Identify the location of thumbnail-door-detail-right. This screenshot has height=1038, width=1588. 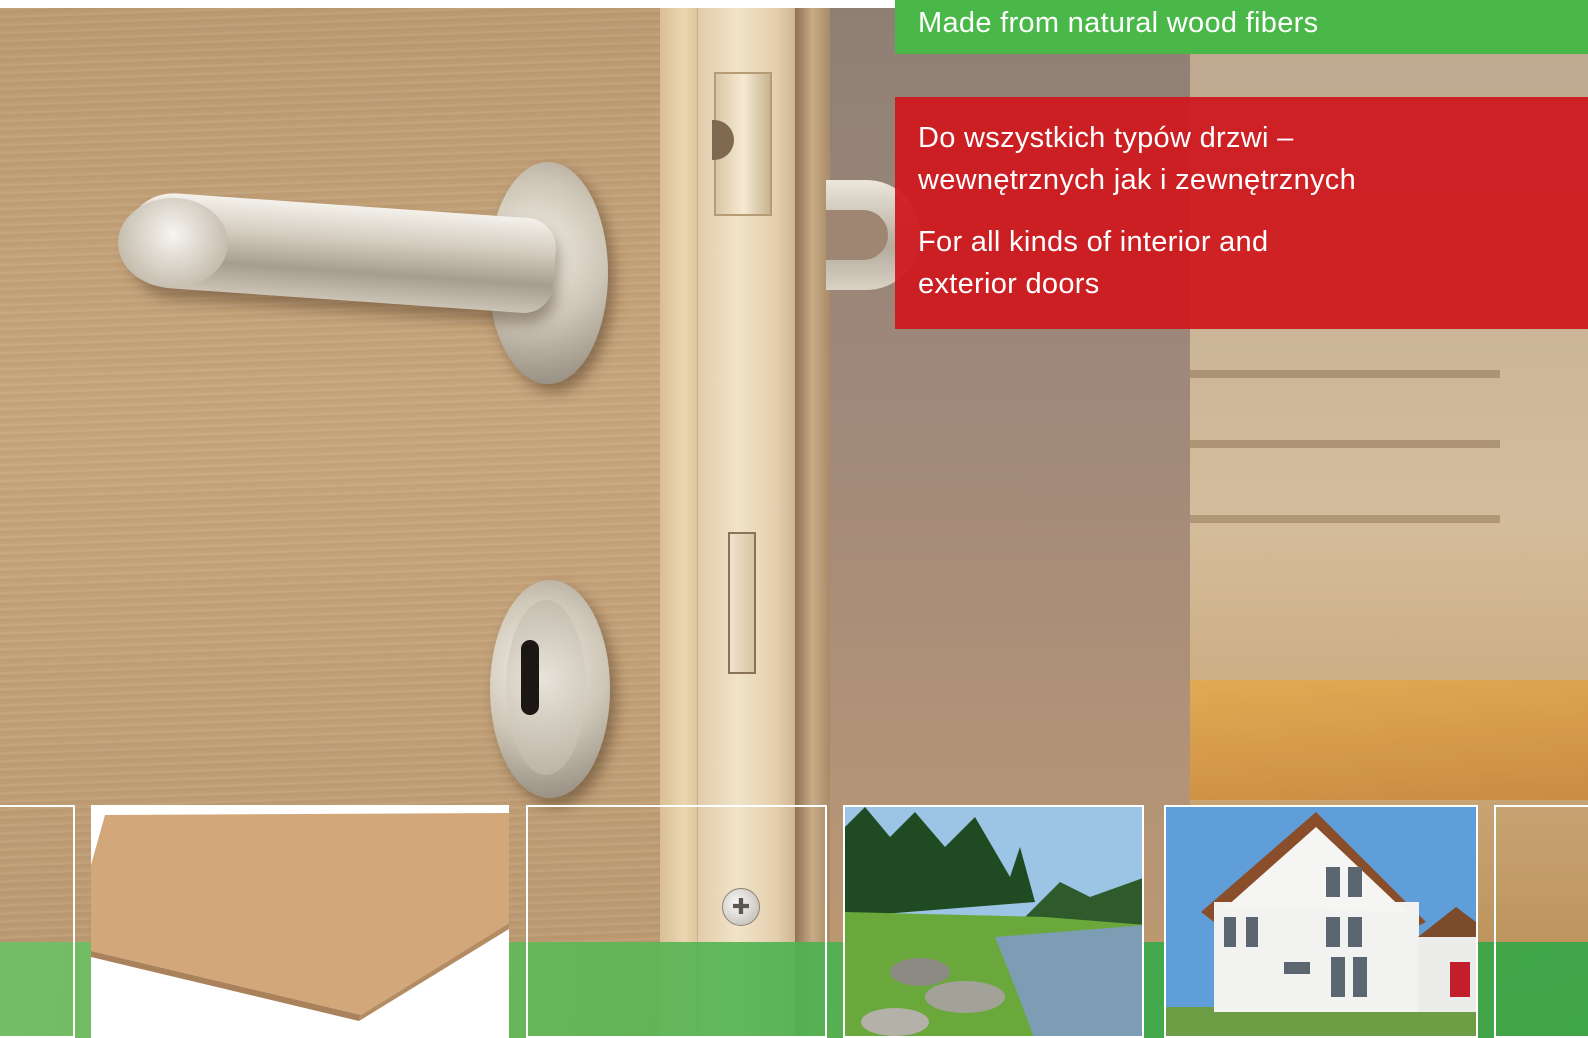
(1541, 921).